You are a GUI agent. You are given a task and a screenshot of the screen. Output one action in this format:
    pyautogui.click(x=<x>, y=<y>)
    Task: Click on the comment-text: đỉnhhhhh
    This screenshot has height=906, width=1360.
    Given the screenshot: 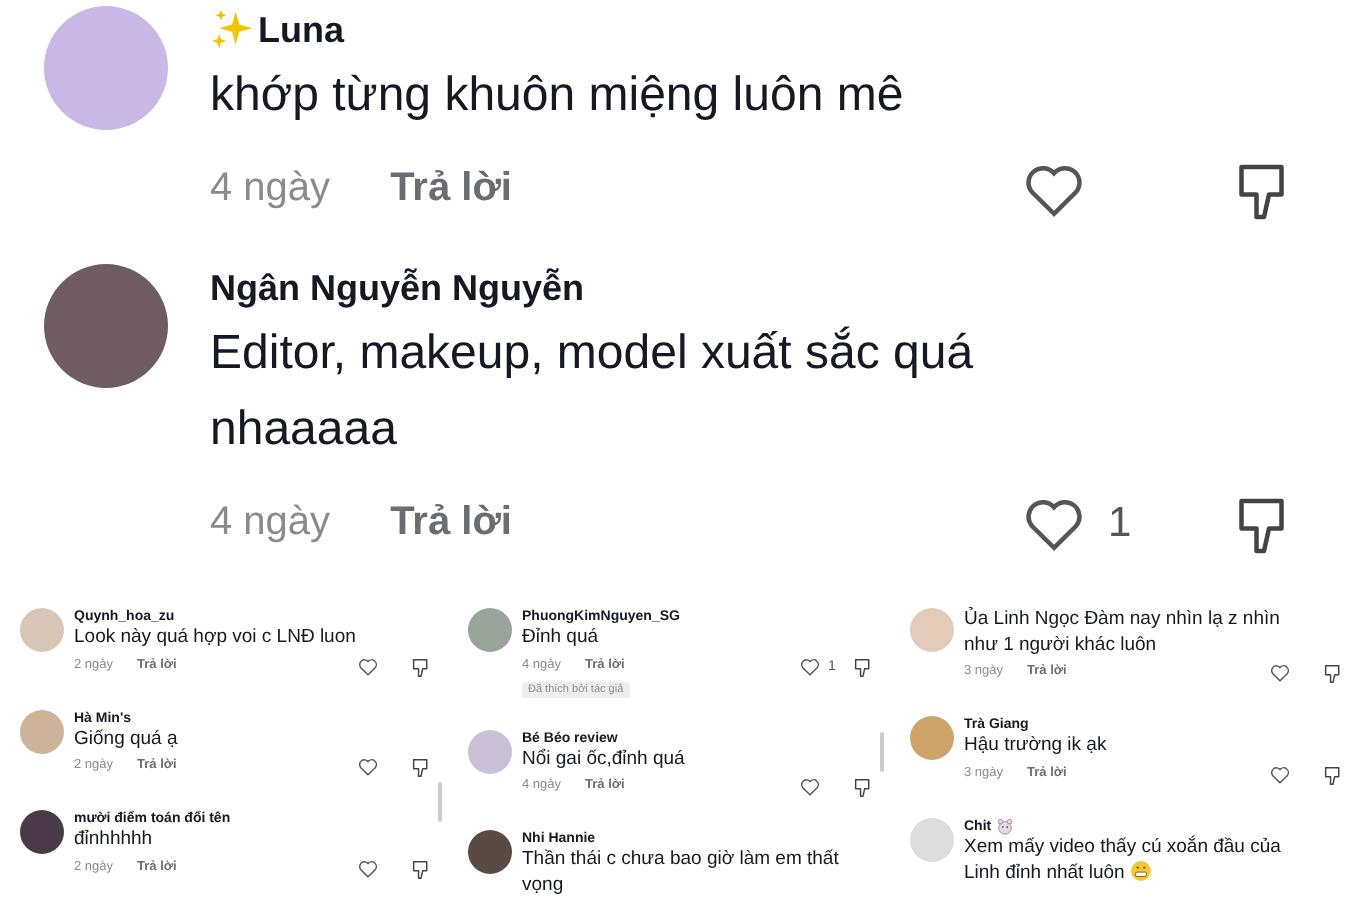 What is the action you would take?
    pyautogui.click(x=113, y=840)
    